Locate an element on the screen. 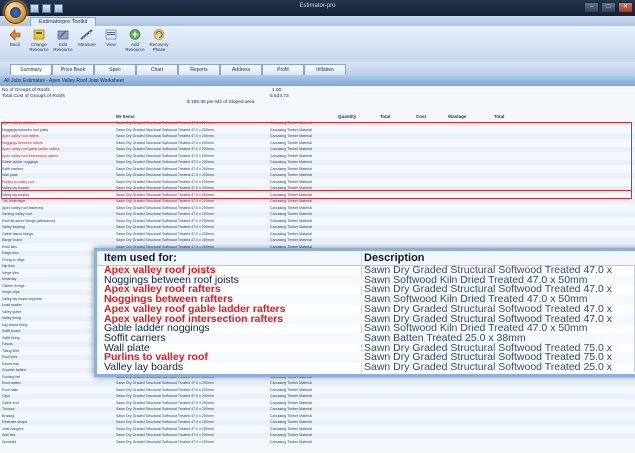 Image resolution: width=635 pixels, height=453 pixels. application-menu-button is located at coordinates (15, 12).